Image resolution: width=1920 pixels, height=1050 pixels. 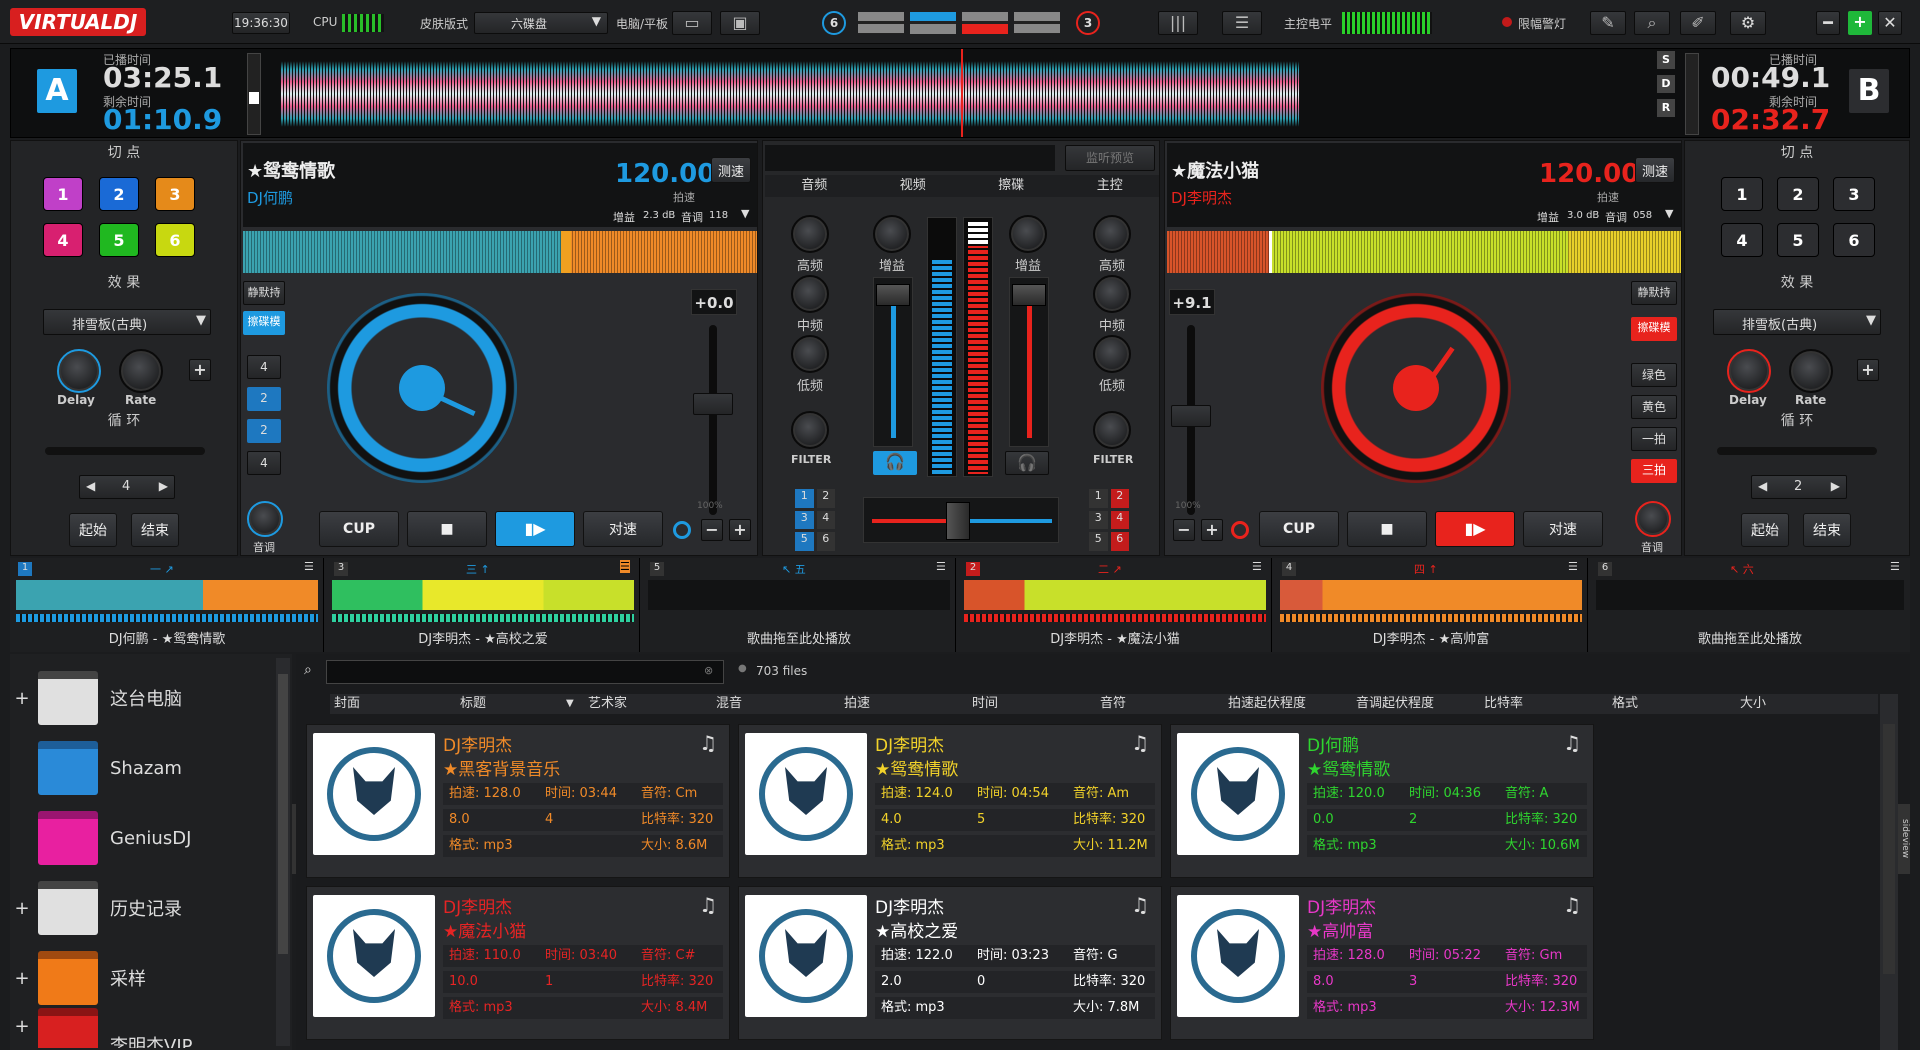 What do you see at coordinates (1890, 23) in the screenshot?
I see `close-icon: ✕` at bounding box center [1890, 23].